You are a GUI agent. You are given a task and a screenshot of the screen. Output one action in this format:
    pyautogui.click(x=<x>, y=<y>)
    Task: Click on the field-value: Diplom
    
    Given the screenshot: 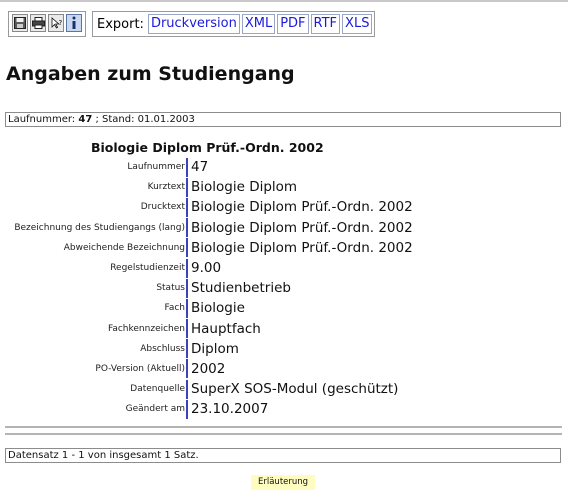 What is the action you would take?
    pyautogui.click(x=215, y=348)
    